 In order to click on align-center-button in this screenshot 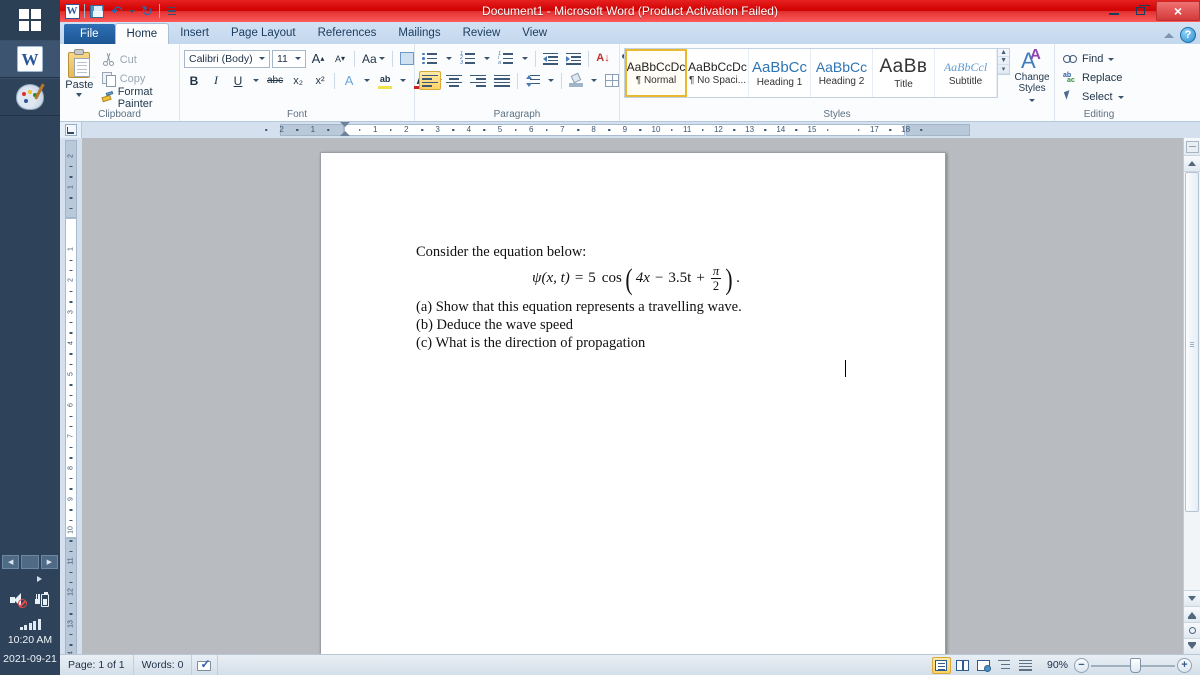, I will do `click(454, 80)`.